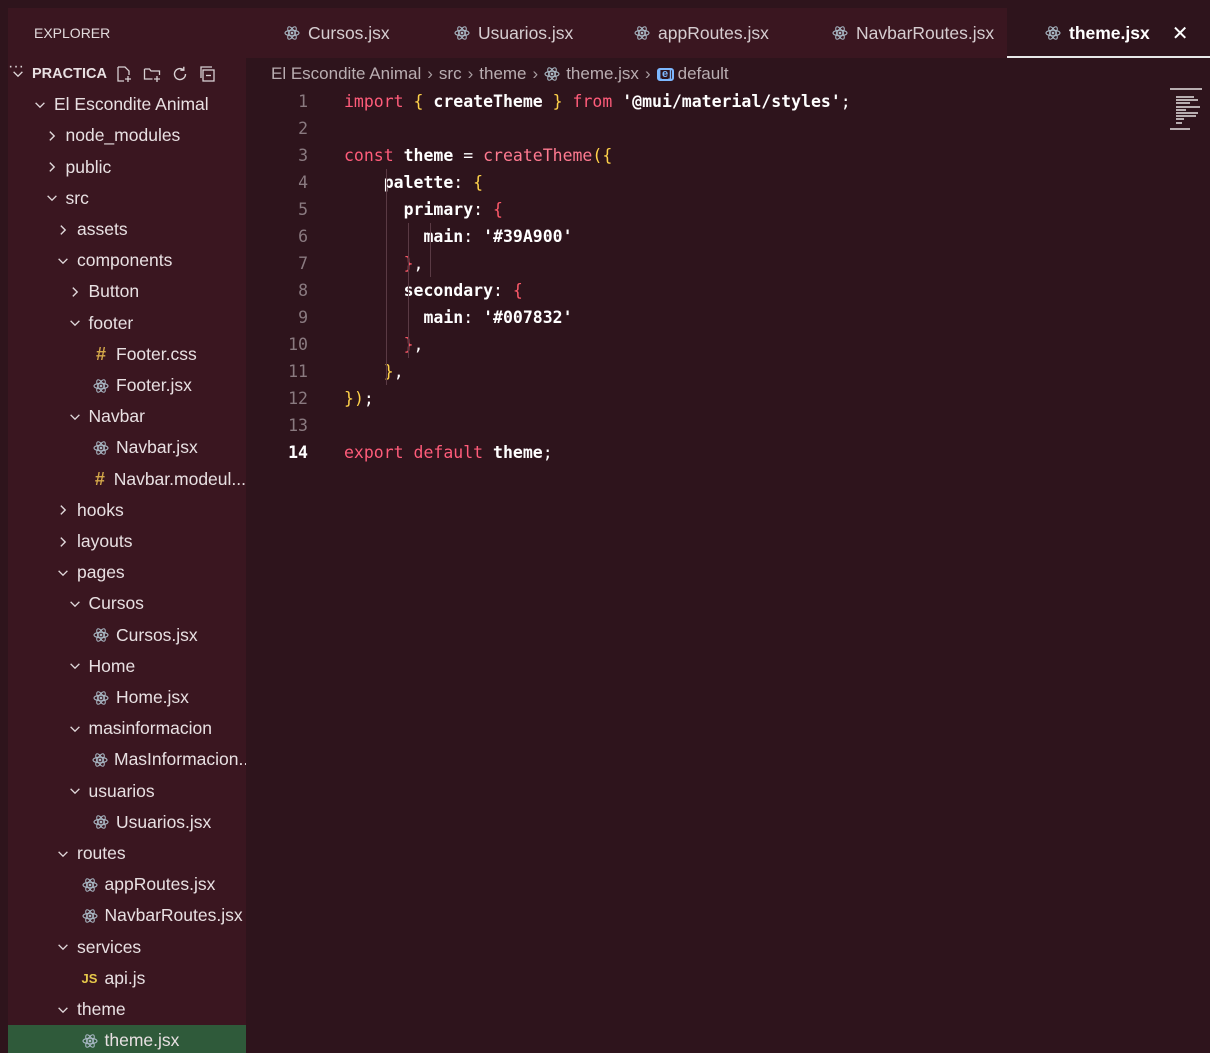  I want to click on tree-file: Cursos.jsx, so click(127, 635).